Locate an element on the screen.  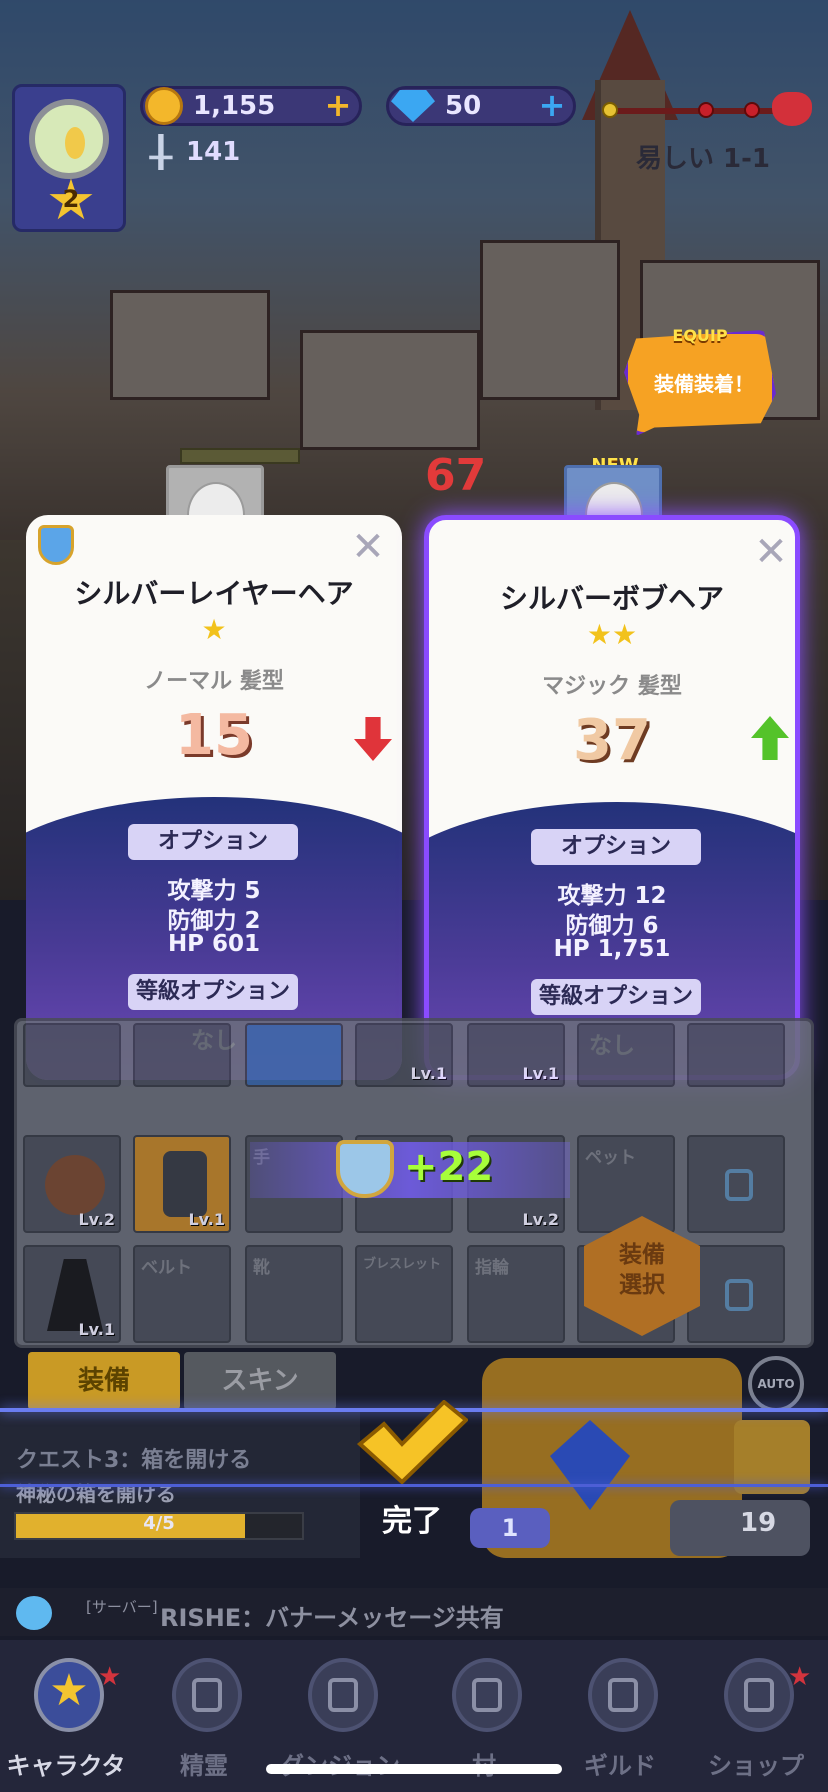
banner-tag: [サーバー] is located at coordinates (122, 1607).